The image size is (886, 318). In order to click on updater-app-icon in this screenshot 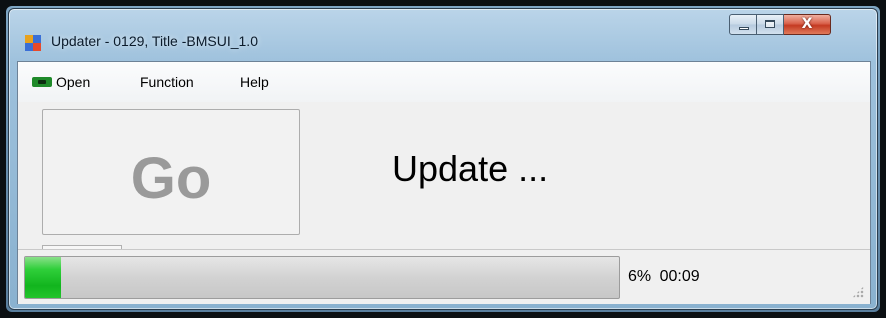, I will do `click(33, 43)`.